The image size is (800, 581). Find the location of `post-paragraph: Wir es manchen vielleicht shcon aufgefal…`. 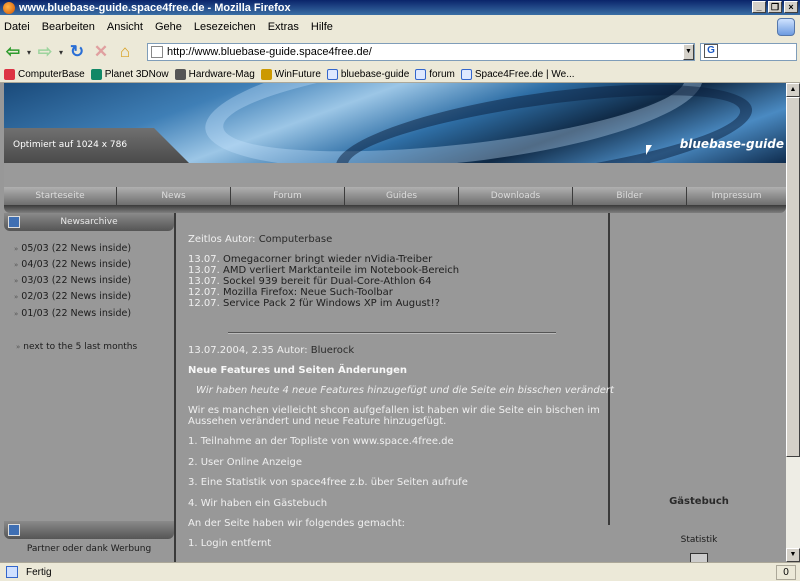

post-paragraph: Wir es manchen vielleicht shcon aufgefal… is located at coordinates (394, 410).